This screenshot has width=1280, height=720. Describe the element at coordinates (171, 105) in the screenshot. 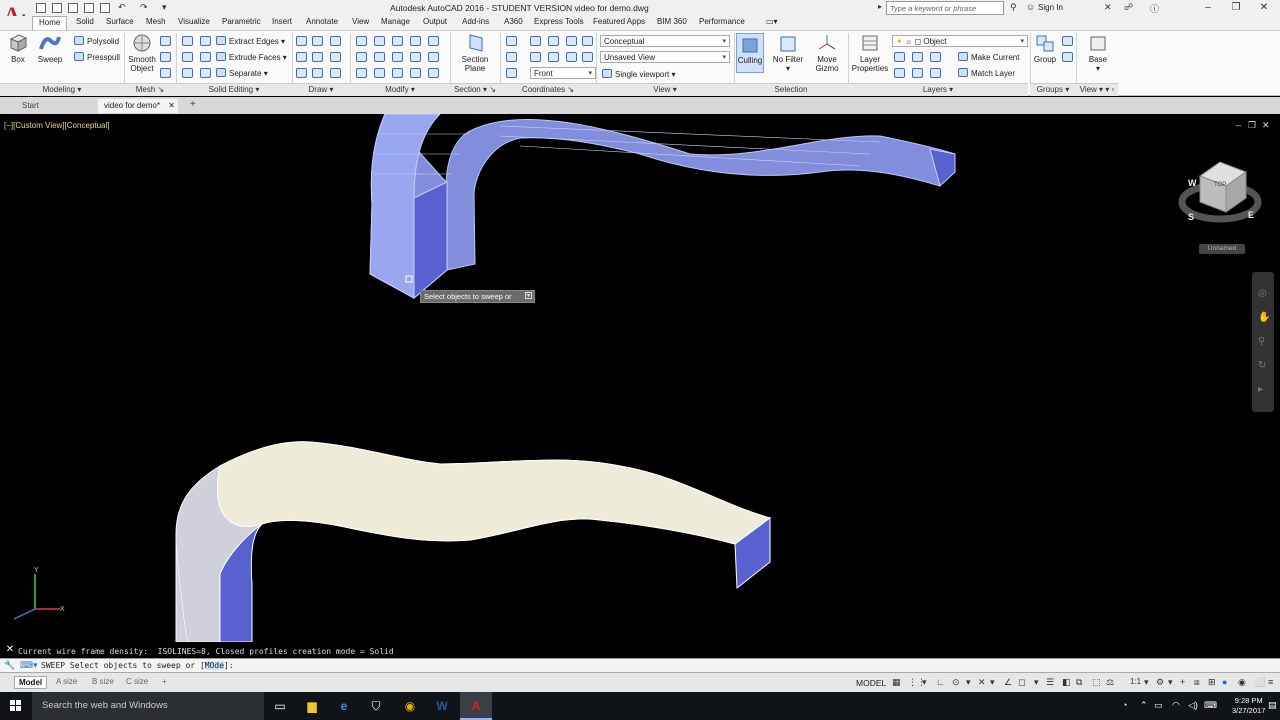

I see `close-tab-icon: ✕` at that location.